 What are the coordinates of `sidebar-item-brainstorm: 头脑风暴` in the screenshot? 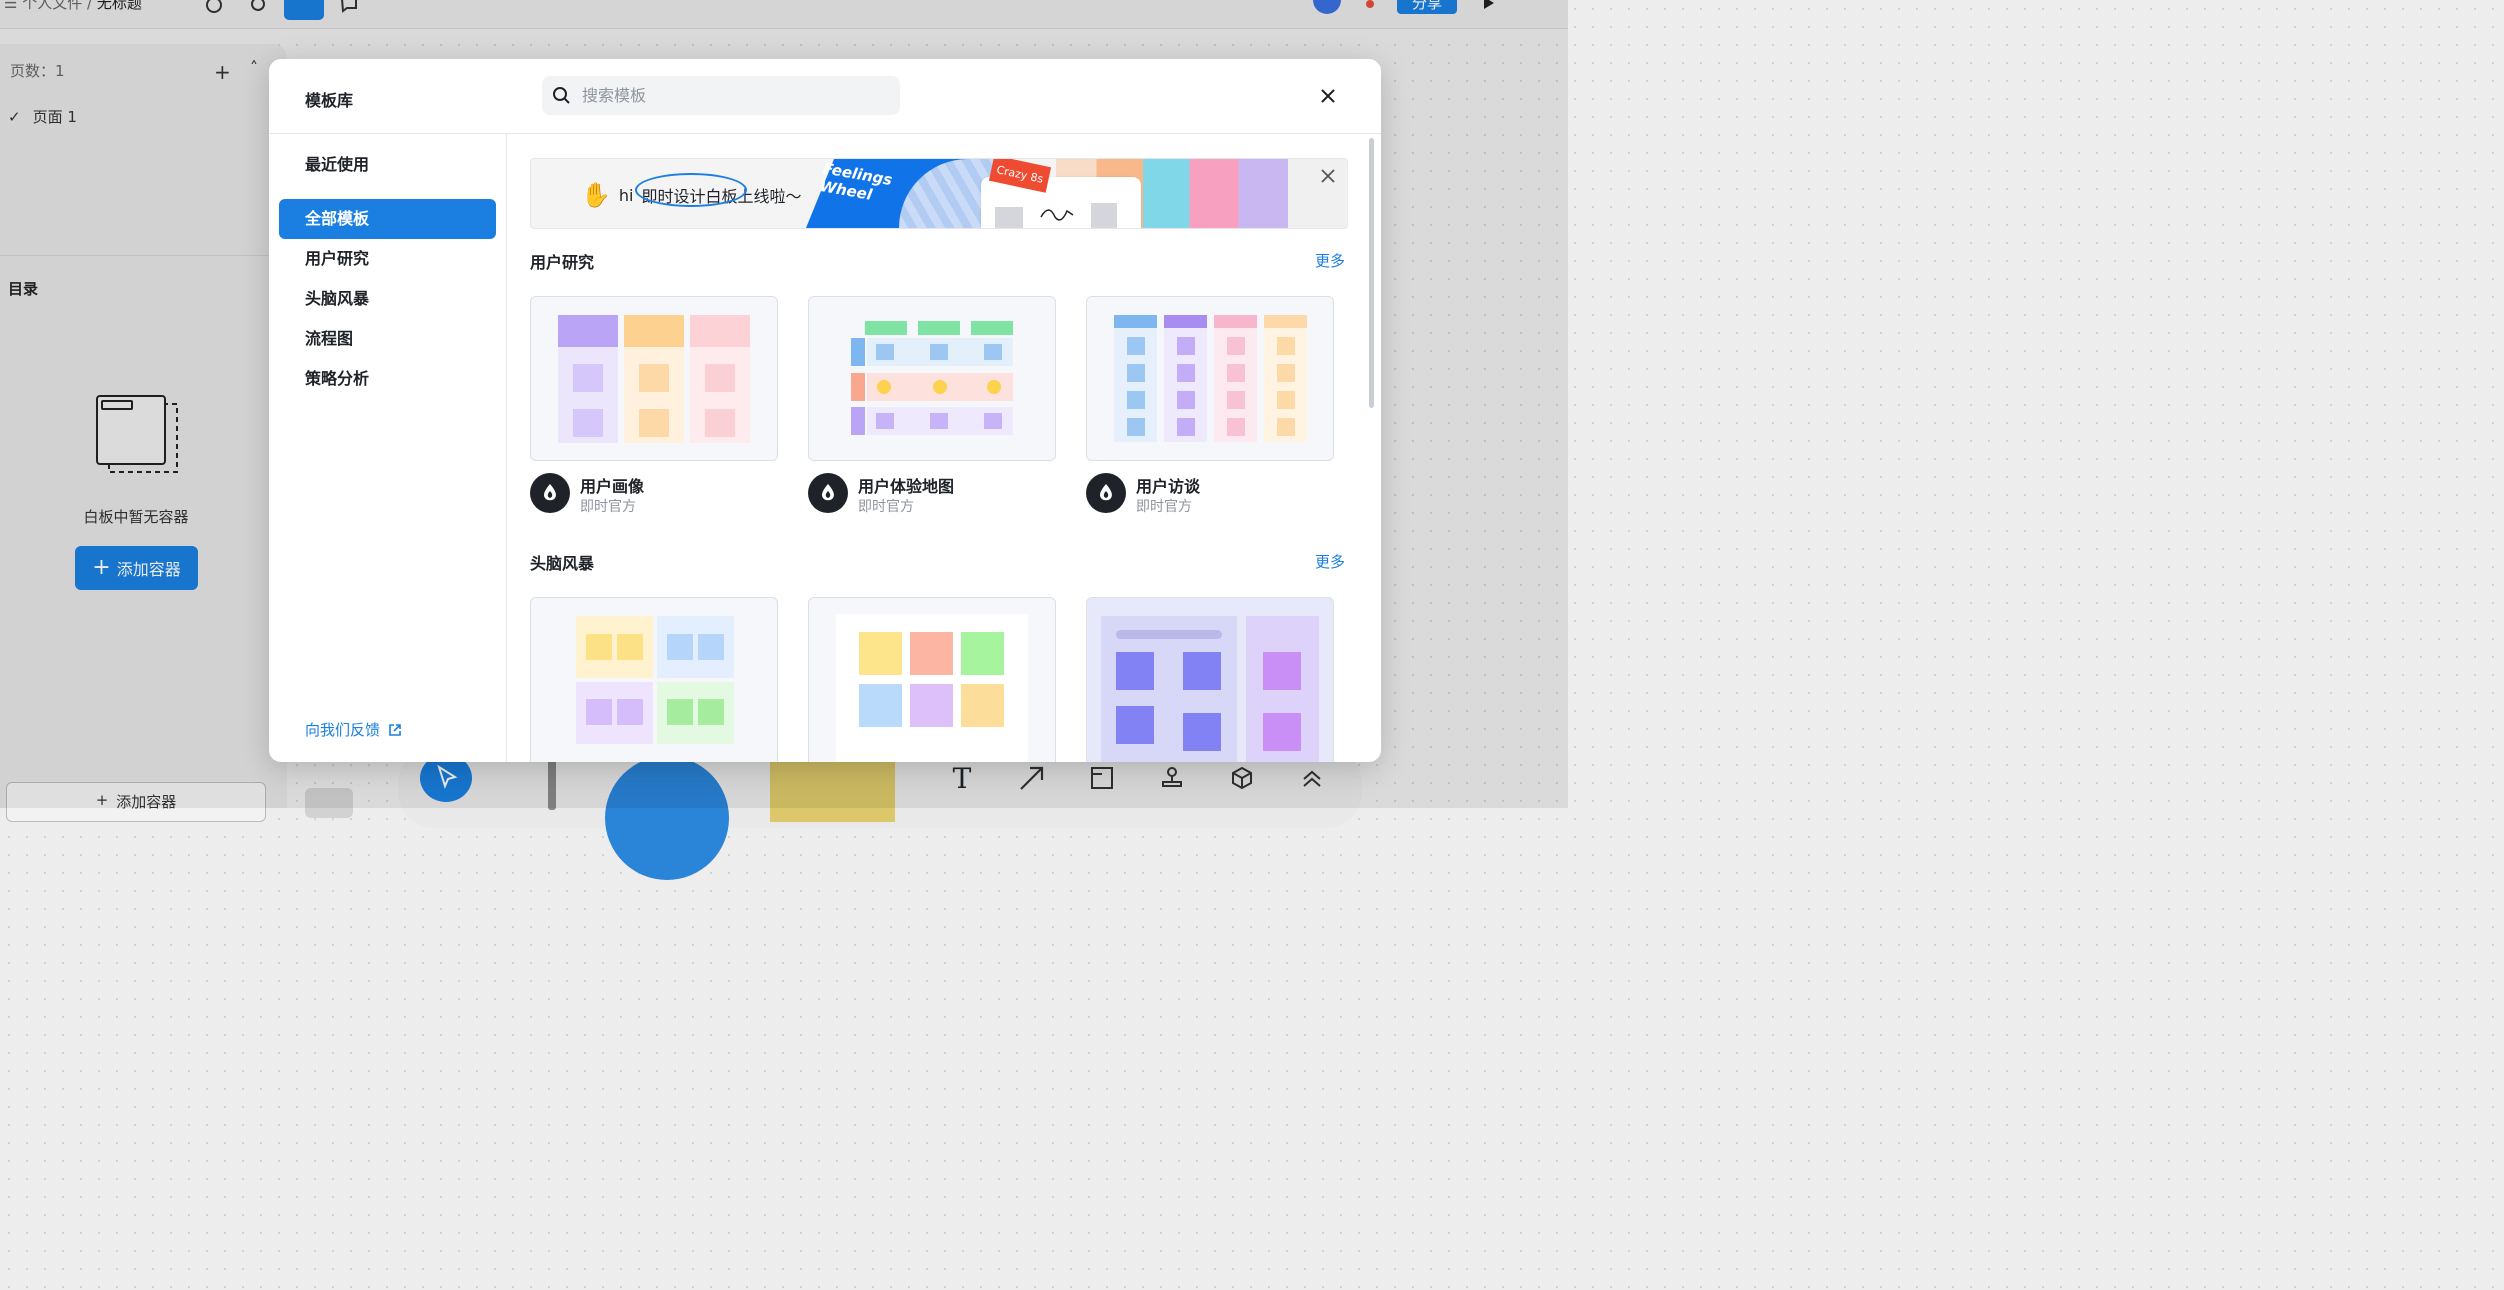 It's located at (387, 299).